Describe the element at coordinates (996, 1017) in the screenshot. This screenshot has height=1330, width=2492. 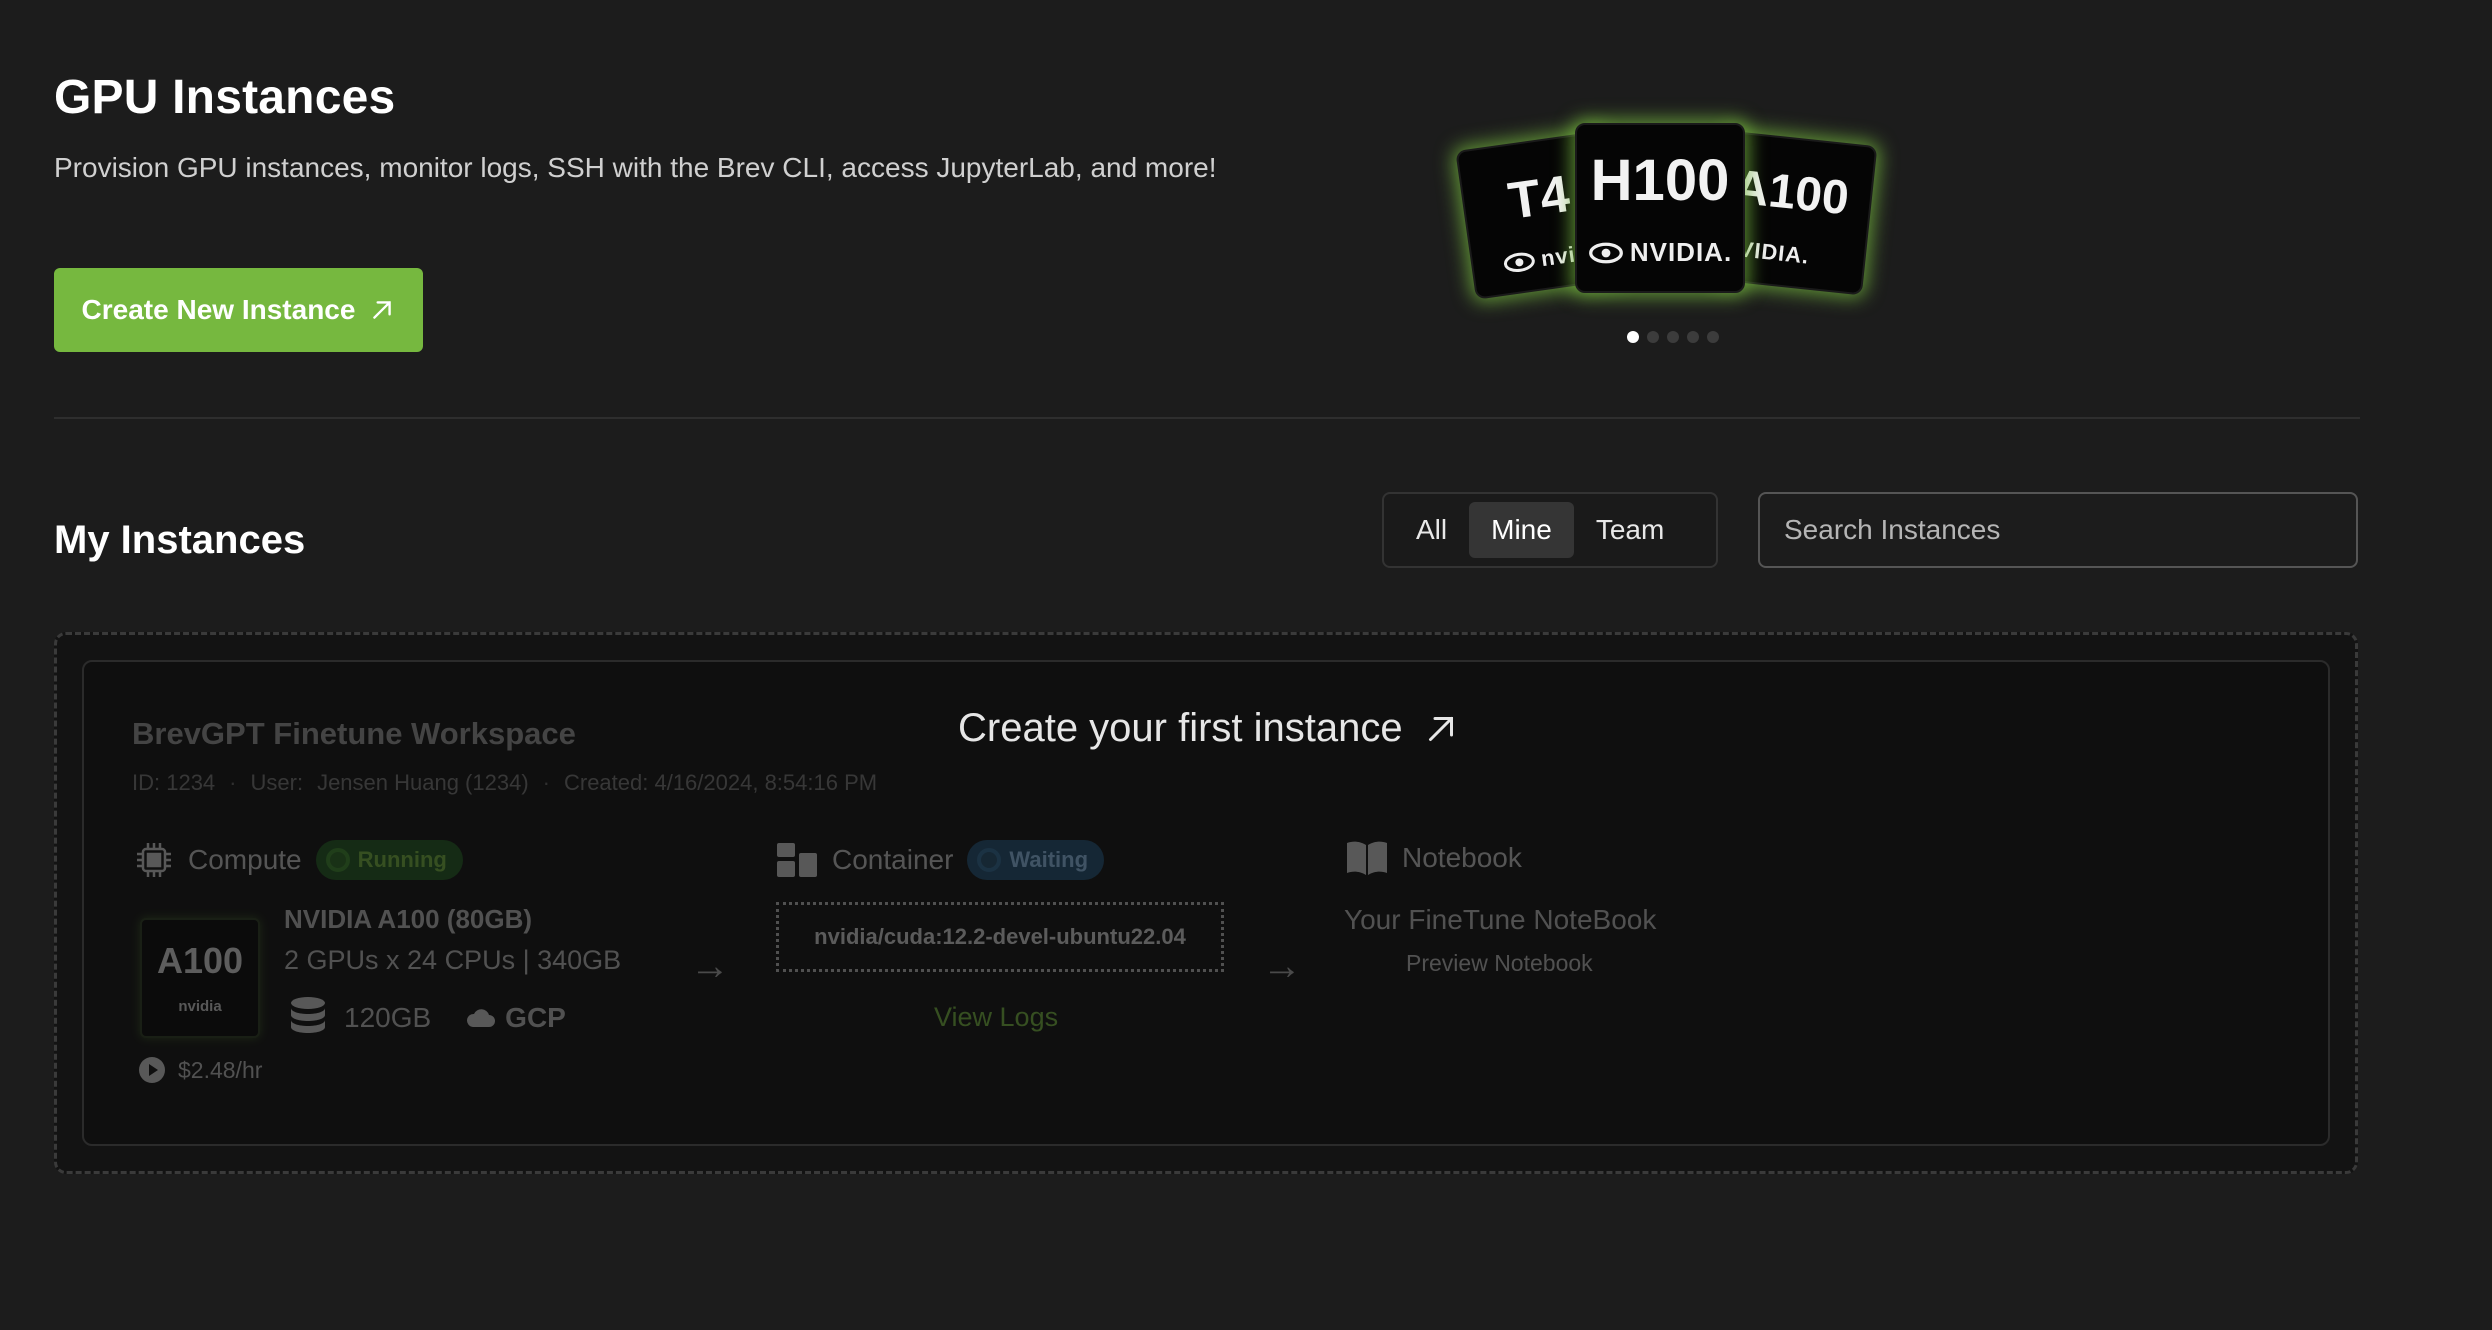
I see `view-logs-link: View Logs` at that location.